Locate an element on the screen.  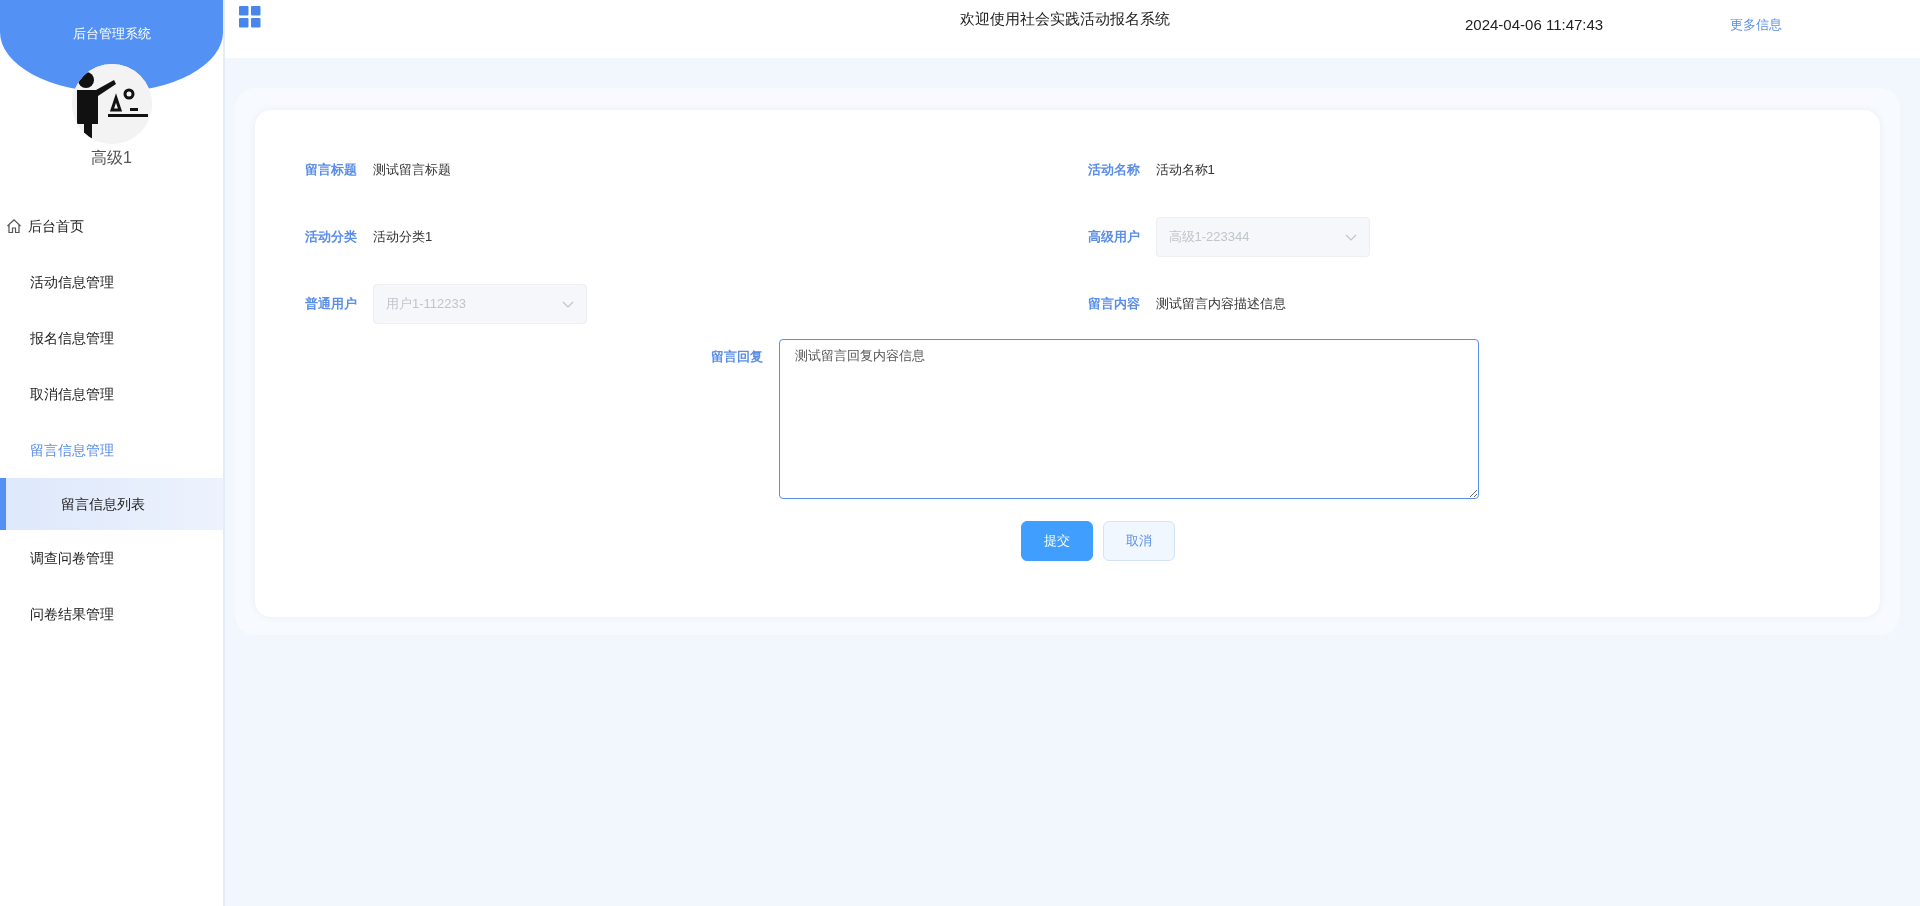
menu-item: 报名信息管理 is located at coordinates (111, 338).